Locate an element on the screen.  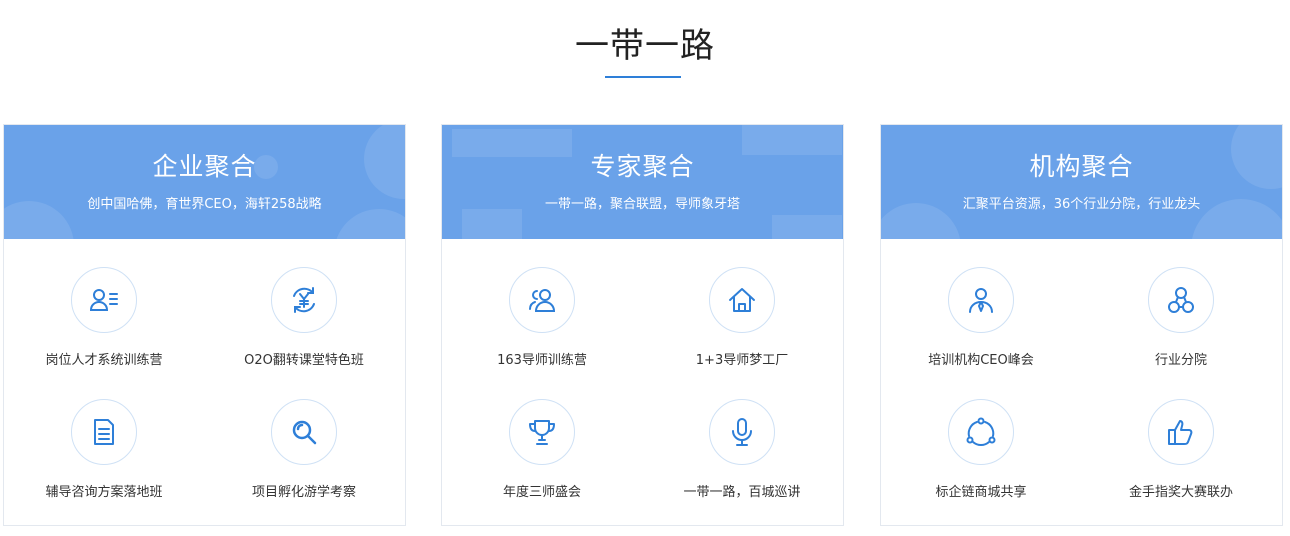
feature-label: 标企链商城共享 is located at coordinates (981, 492).